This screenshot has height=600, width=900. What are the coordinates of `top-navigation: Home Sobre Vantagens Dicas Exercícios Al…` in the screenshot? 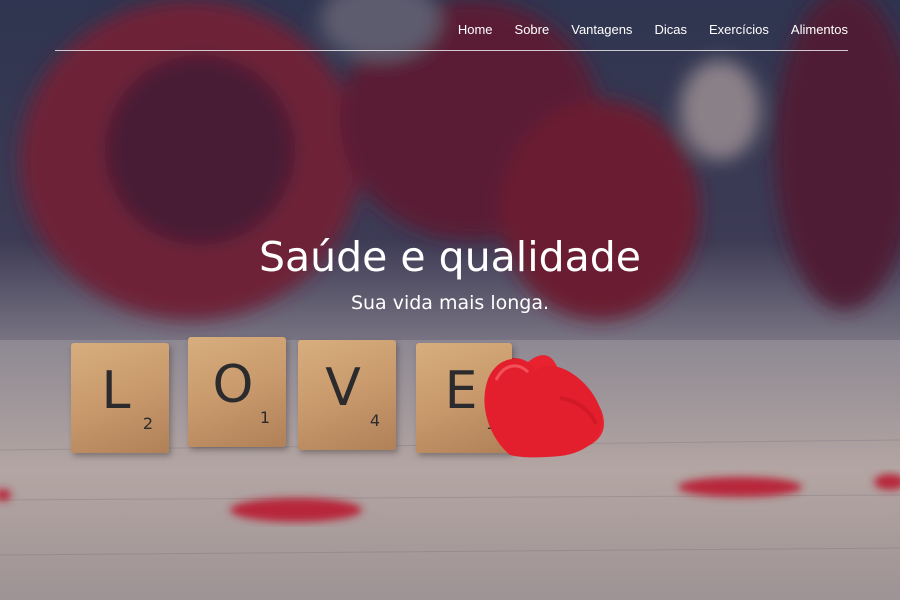 It's located at (451, 25).